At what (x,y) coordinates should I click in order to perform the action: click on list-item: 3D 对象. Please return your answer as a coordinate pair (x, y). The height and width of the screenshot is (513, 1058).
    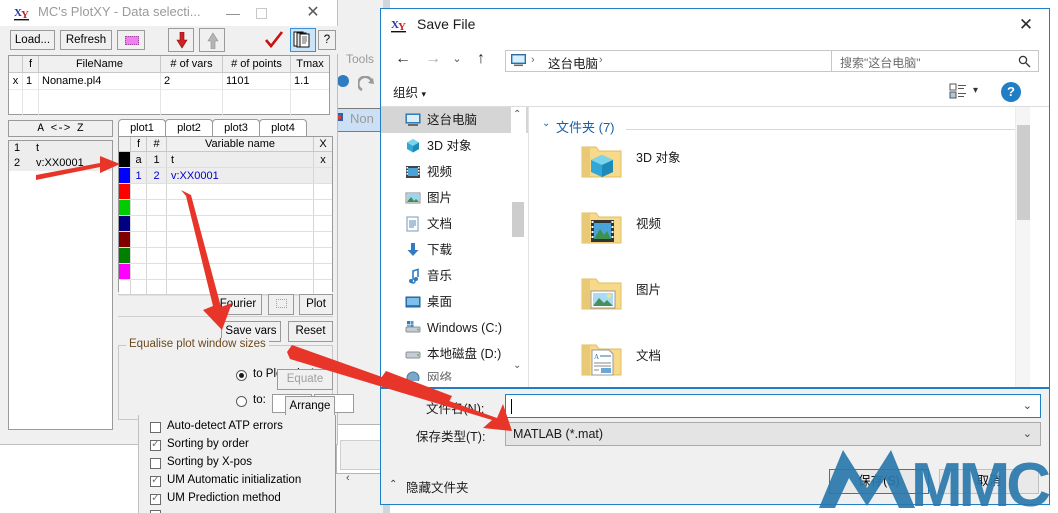
    Looking at the image, I should click on (660, 170).